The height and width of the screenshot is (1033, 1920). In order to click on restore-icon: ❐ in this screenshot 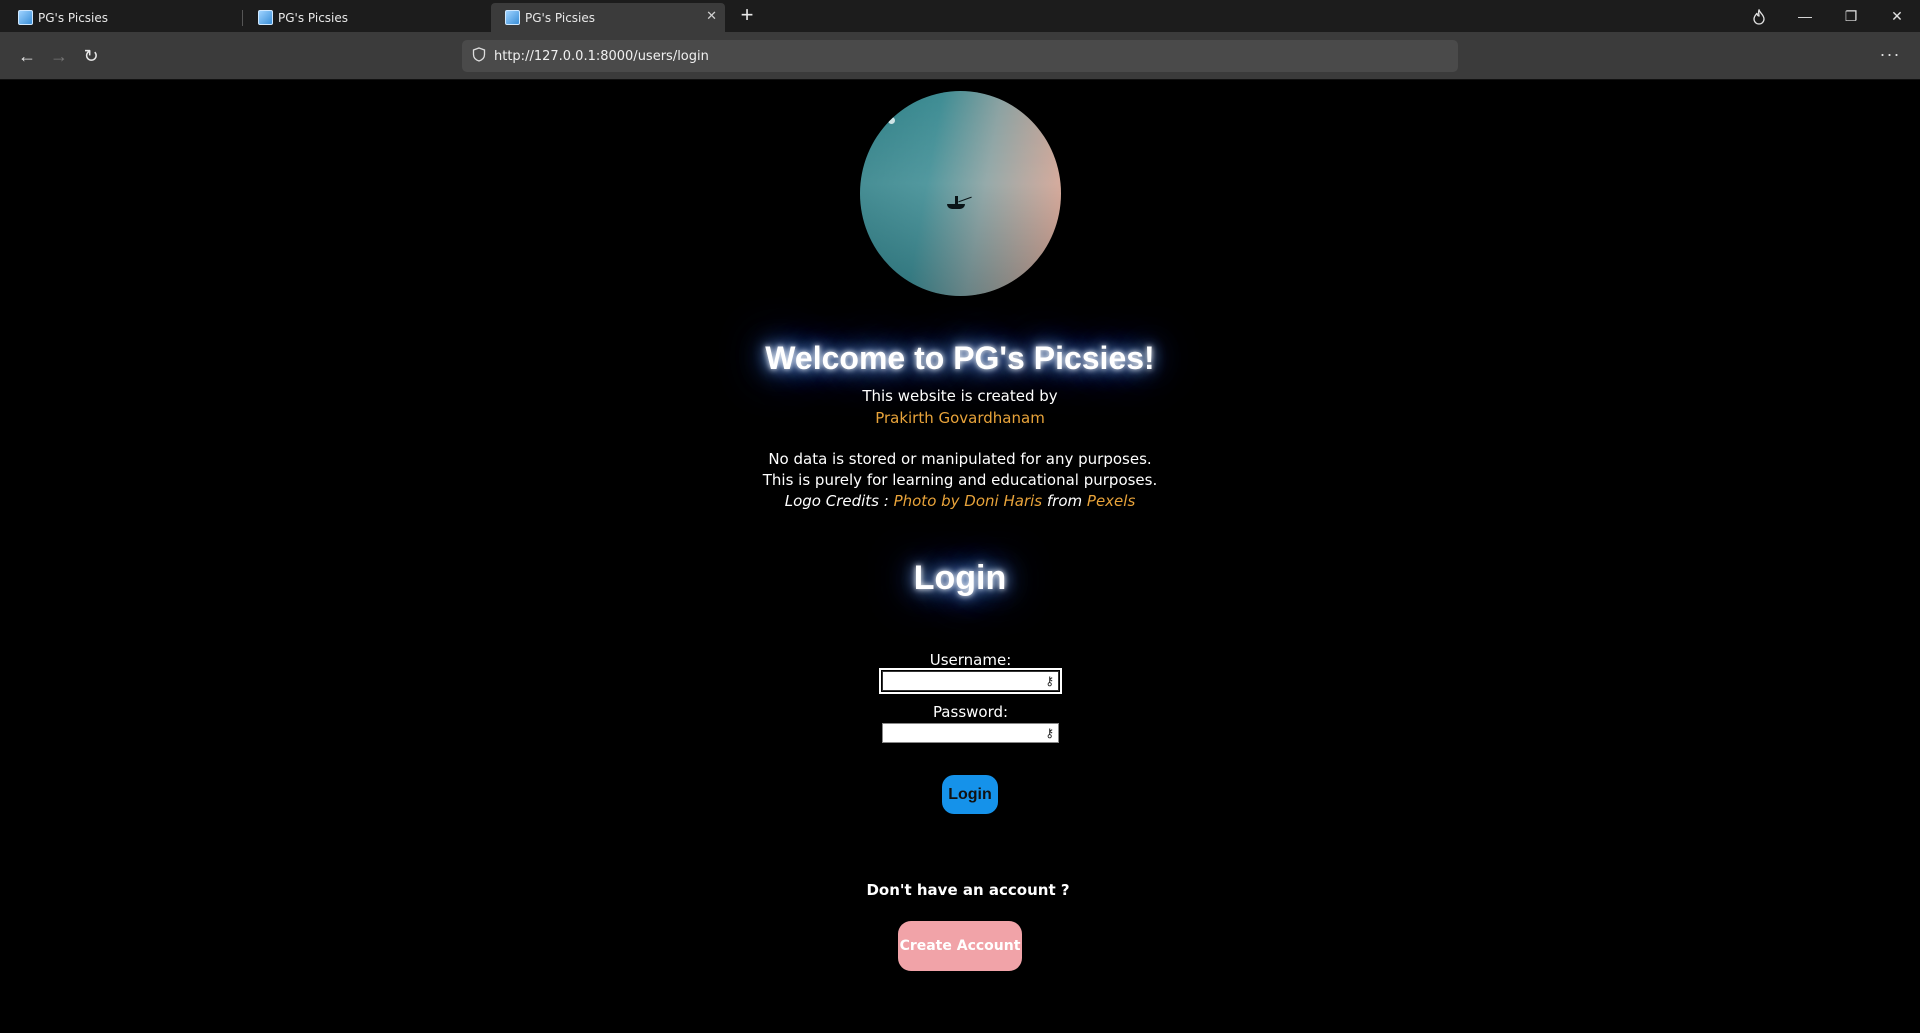, I will do `click(1851, 16)`.